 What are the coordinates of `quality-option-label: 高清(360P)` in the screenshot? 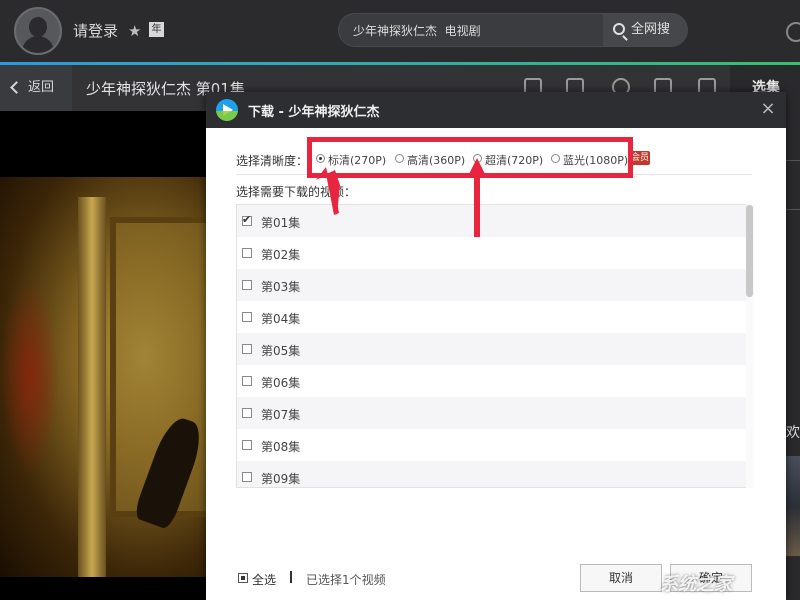 It's located at (436, 160).